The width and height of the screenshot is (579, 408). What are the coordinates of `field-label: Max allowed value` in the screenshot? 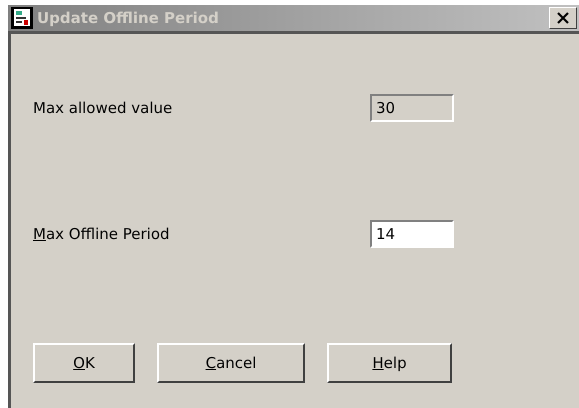 It's located at (103, 108).